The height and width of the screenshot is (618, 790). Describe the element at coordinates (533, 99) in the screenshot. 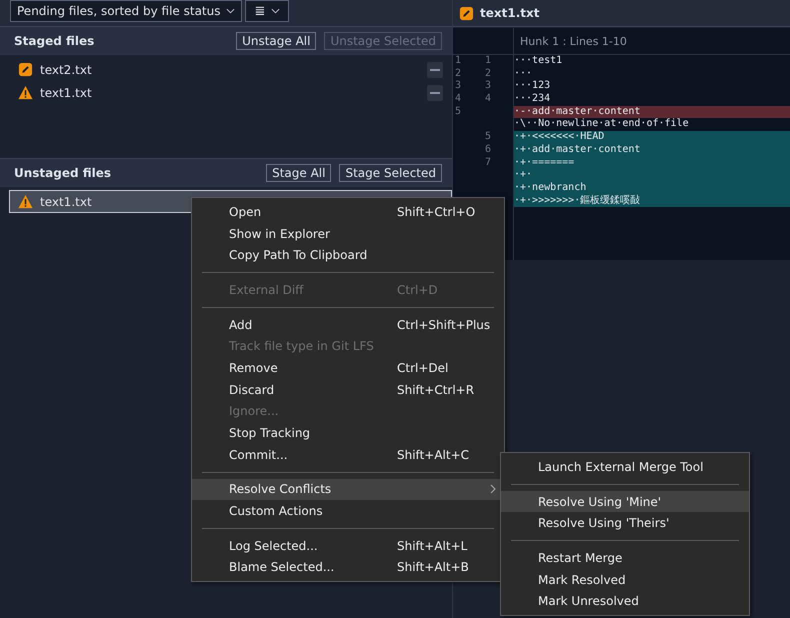

I see `diff-line: ···234` at that location.